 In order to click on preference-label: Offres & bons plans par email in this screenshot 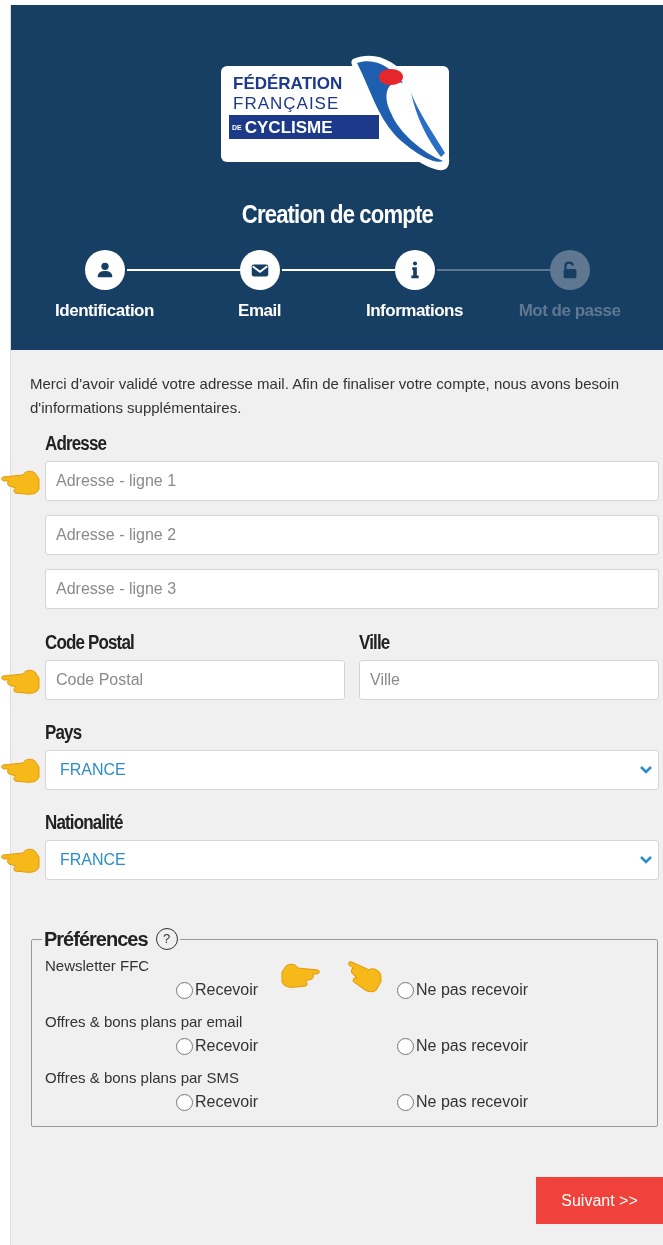, I will do `click(144, 1022)`.